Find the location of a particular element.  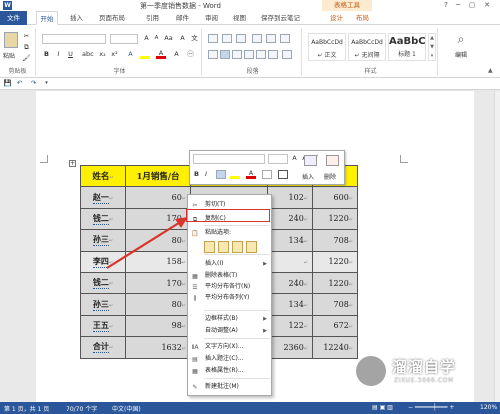

align-left-icon is located at coordinates (213, 54).